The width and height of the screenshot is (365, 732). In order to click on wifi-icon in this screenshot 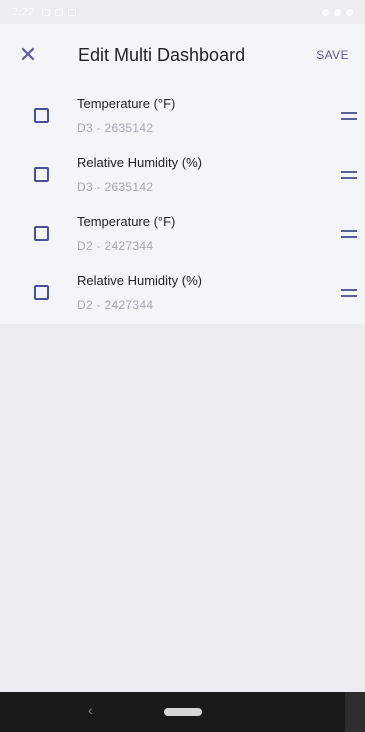, I will do `click(325, 12)`.